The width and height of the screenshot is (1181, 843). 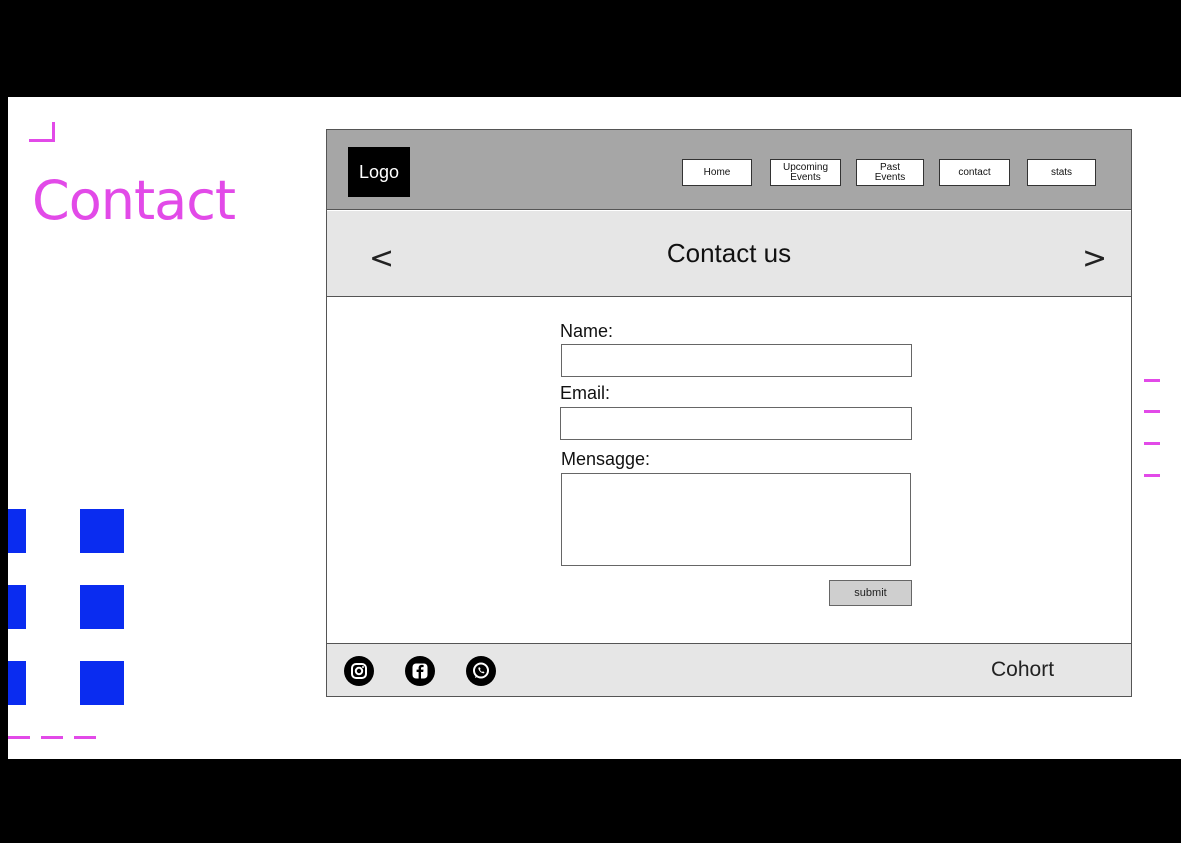 I want to click on nav-stats-button: stats, so click(x=1061, y=172).